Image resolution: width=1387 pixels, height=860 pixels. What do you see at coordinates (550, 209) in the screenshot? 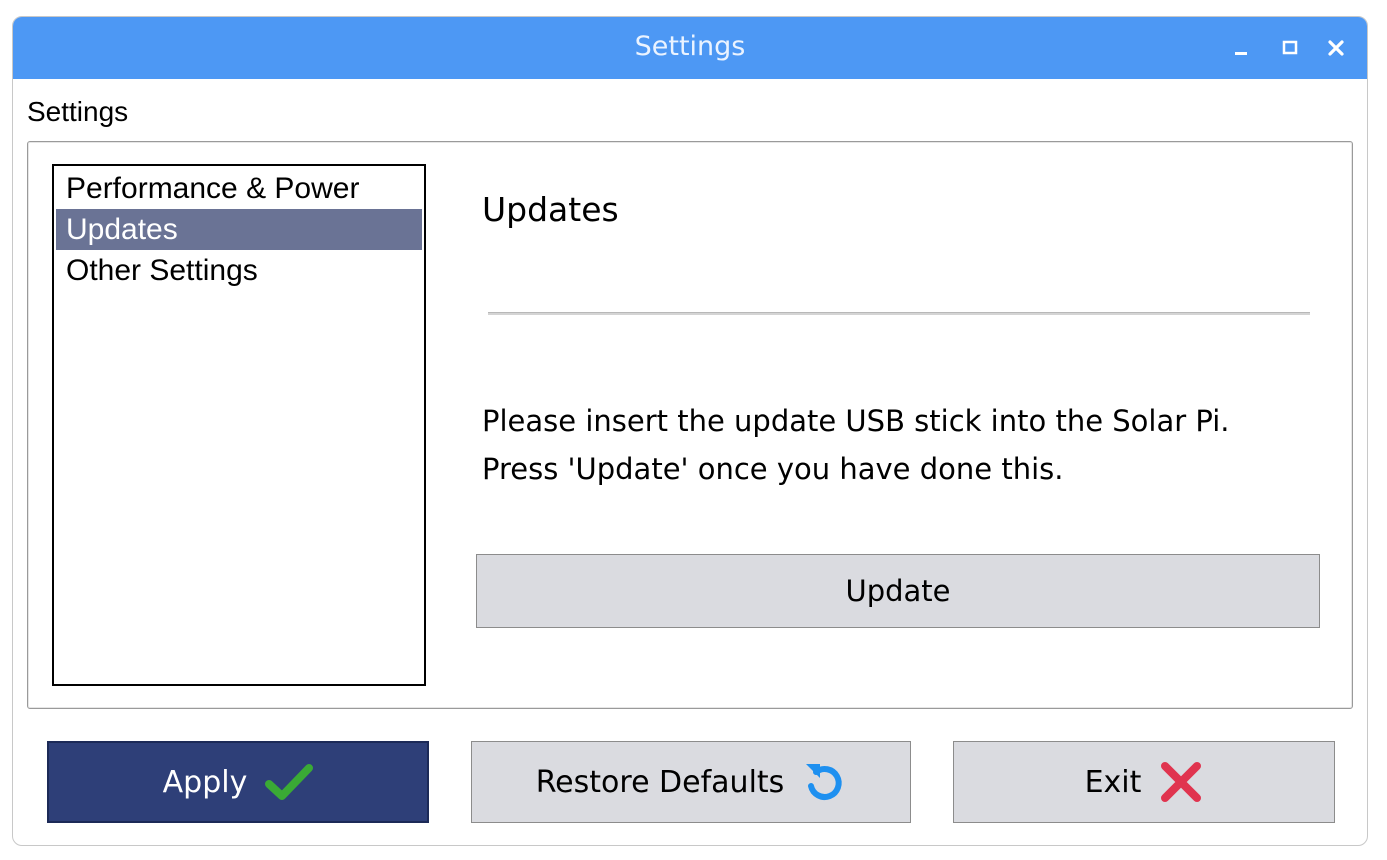
I see `page-title: Updates` at bounding box center [550, 209].